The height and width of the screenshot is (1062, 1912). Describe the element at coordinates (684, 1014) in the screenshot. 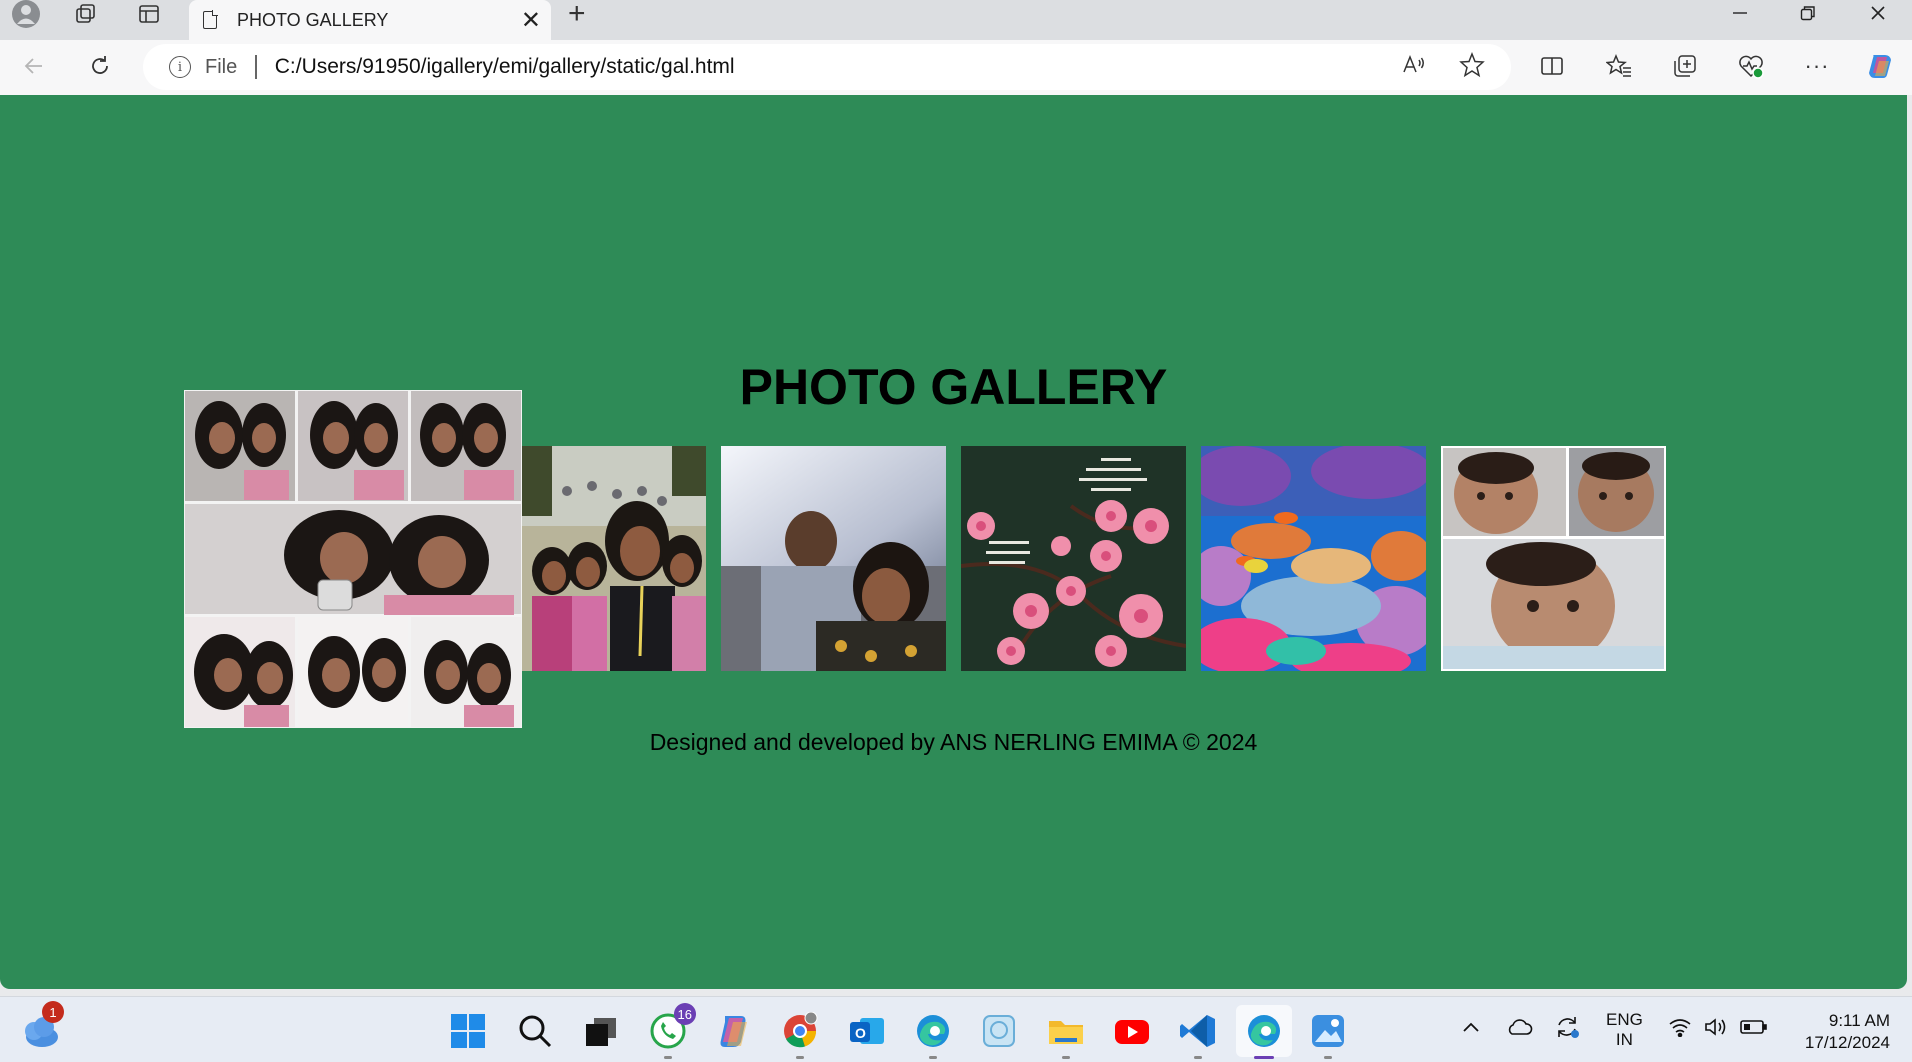

I see `whatsapp-badge: 16` at that location.